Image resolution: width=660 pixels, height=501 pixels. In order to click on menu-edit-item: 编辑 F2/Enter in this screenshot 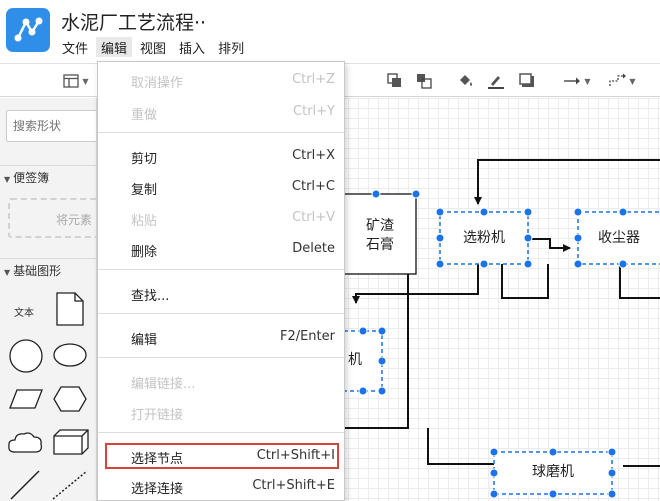, I will do `click(221, 337)`.